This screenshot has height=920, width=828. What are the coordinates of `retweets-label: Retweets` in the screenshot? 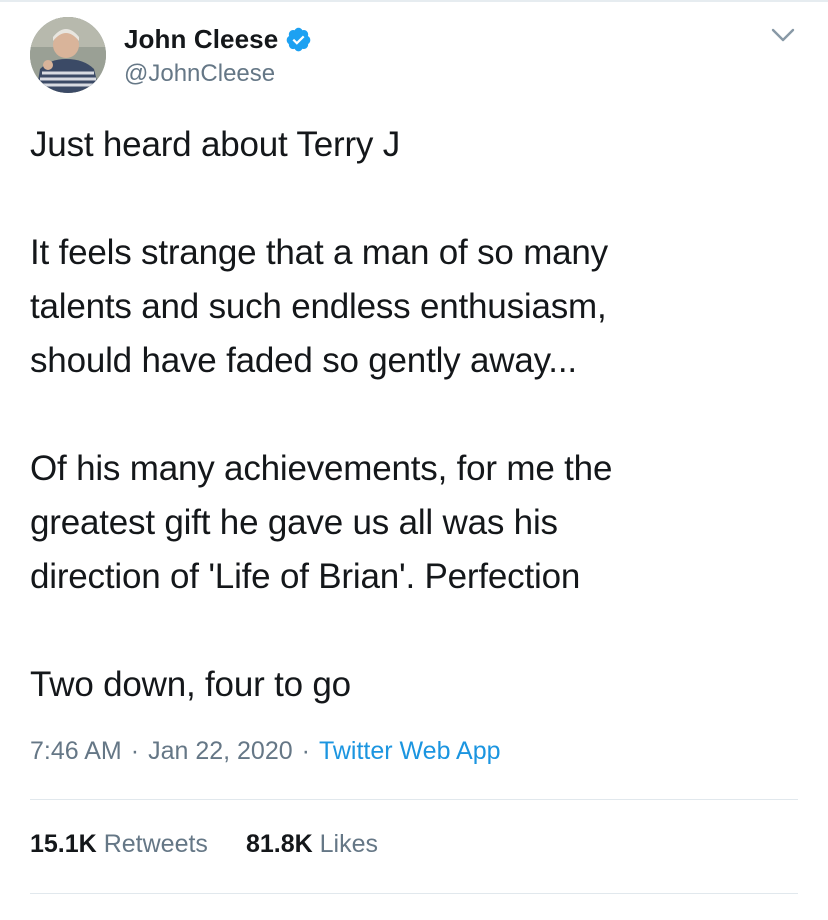 It's located at (155, 844).